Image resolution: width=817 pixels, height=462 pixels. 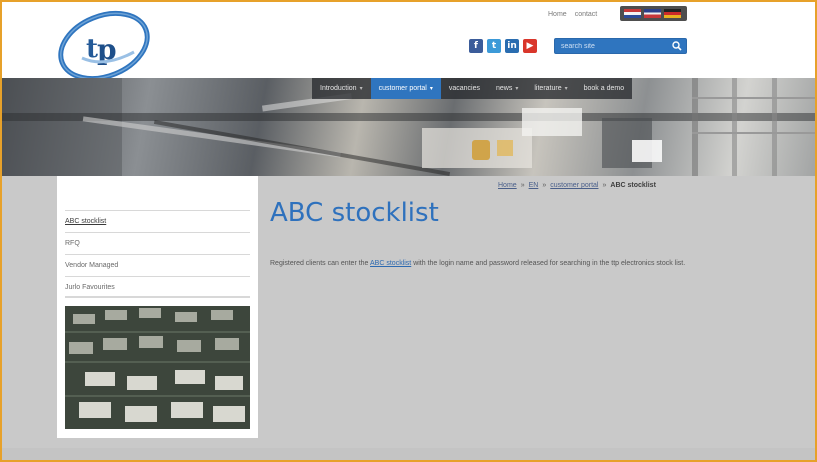 I want to click on nav-item-introduction: Introduction ▾, so click(x=341, y=88).